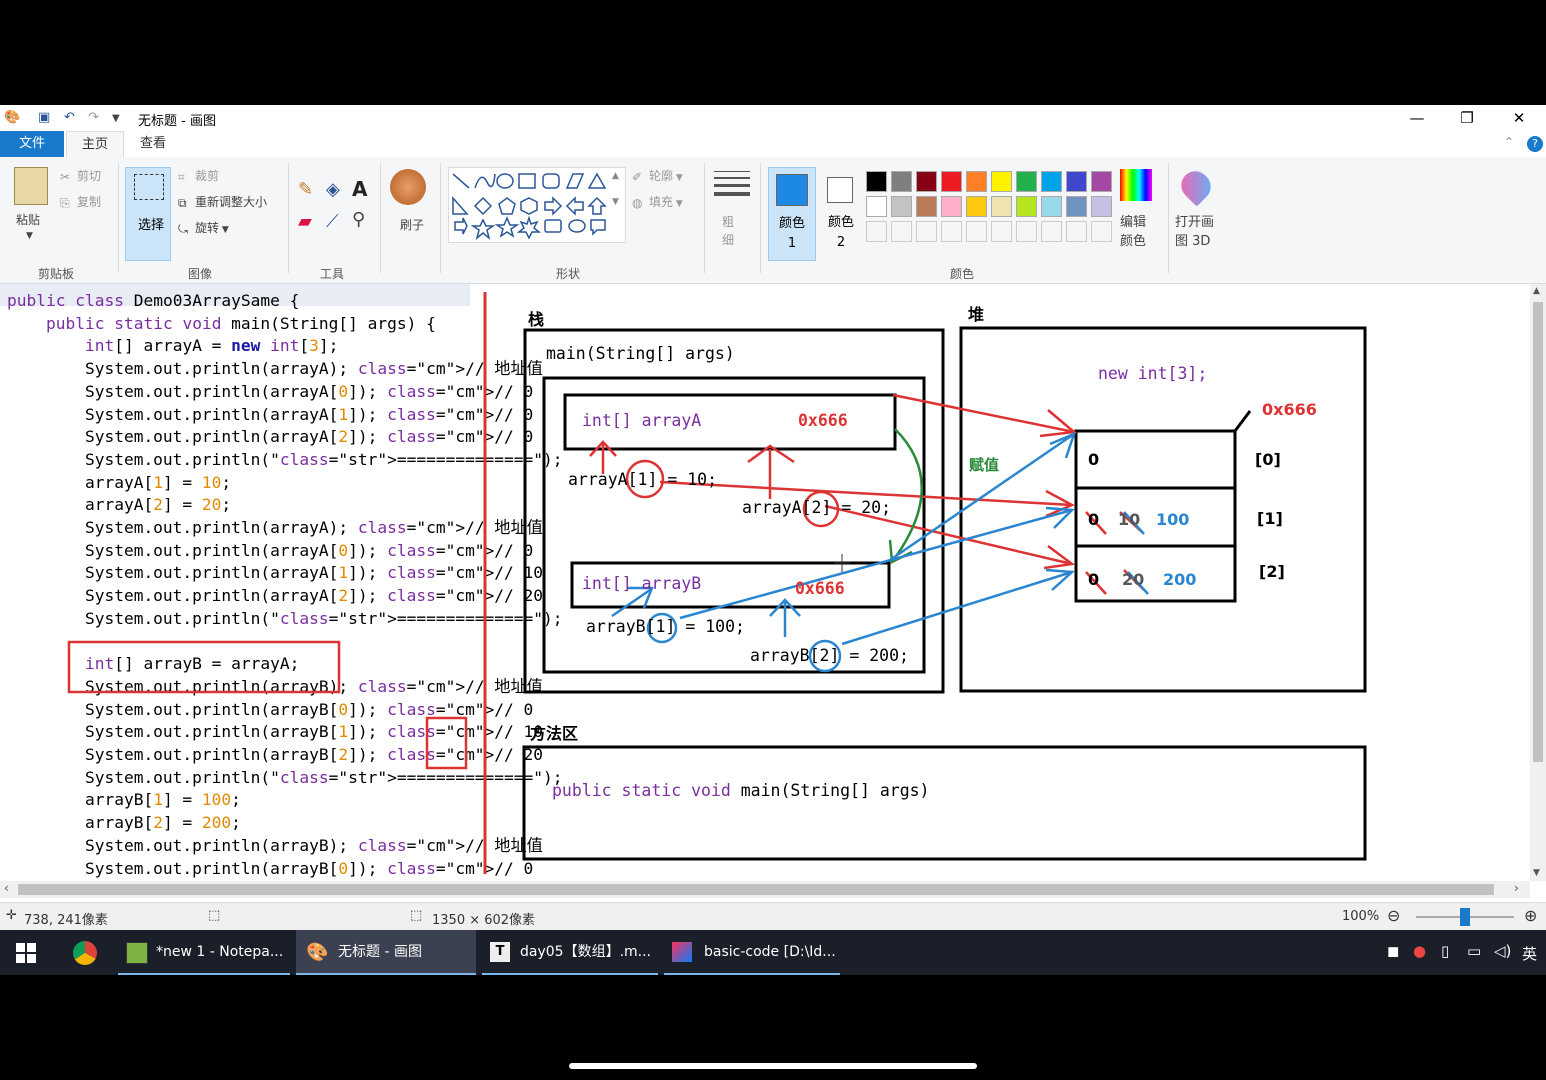  Describe the element at coordinates (29, 236) in the screenshot. I see `paste-dropdown-icon: ▼` at that location.